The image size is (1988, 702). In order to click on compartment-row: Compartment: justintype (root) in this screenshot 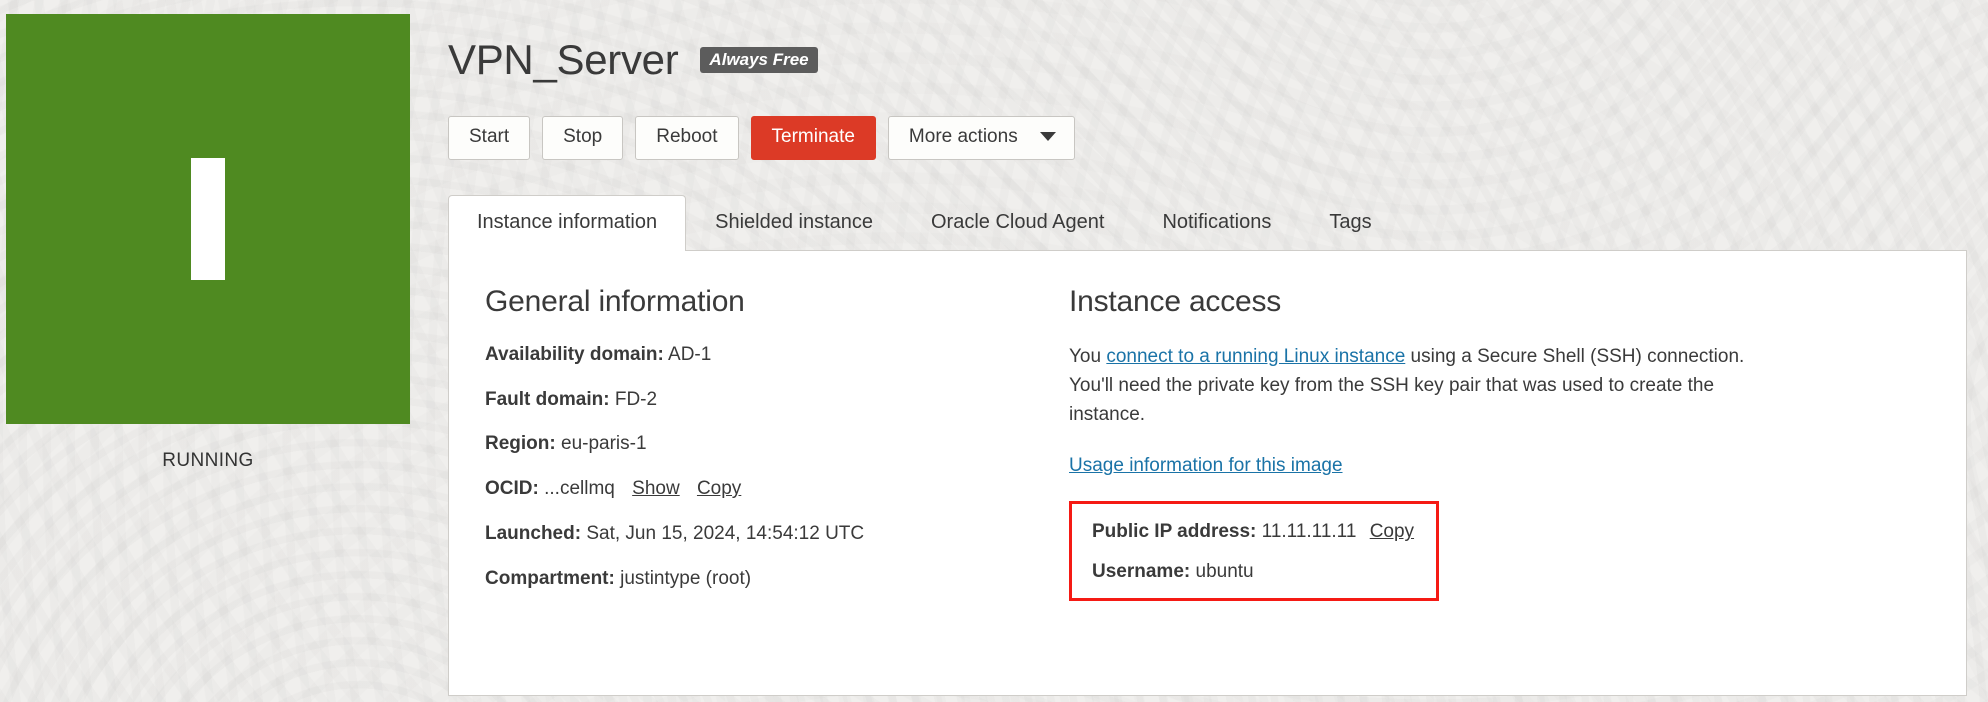, I will do `click(777, 579)`.